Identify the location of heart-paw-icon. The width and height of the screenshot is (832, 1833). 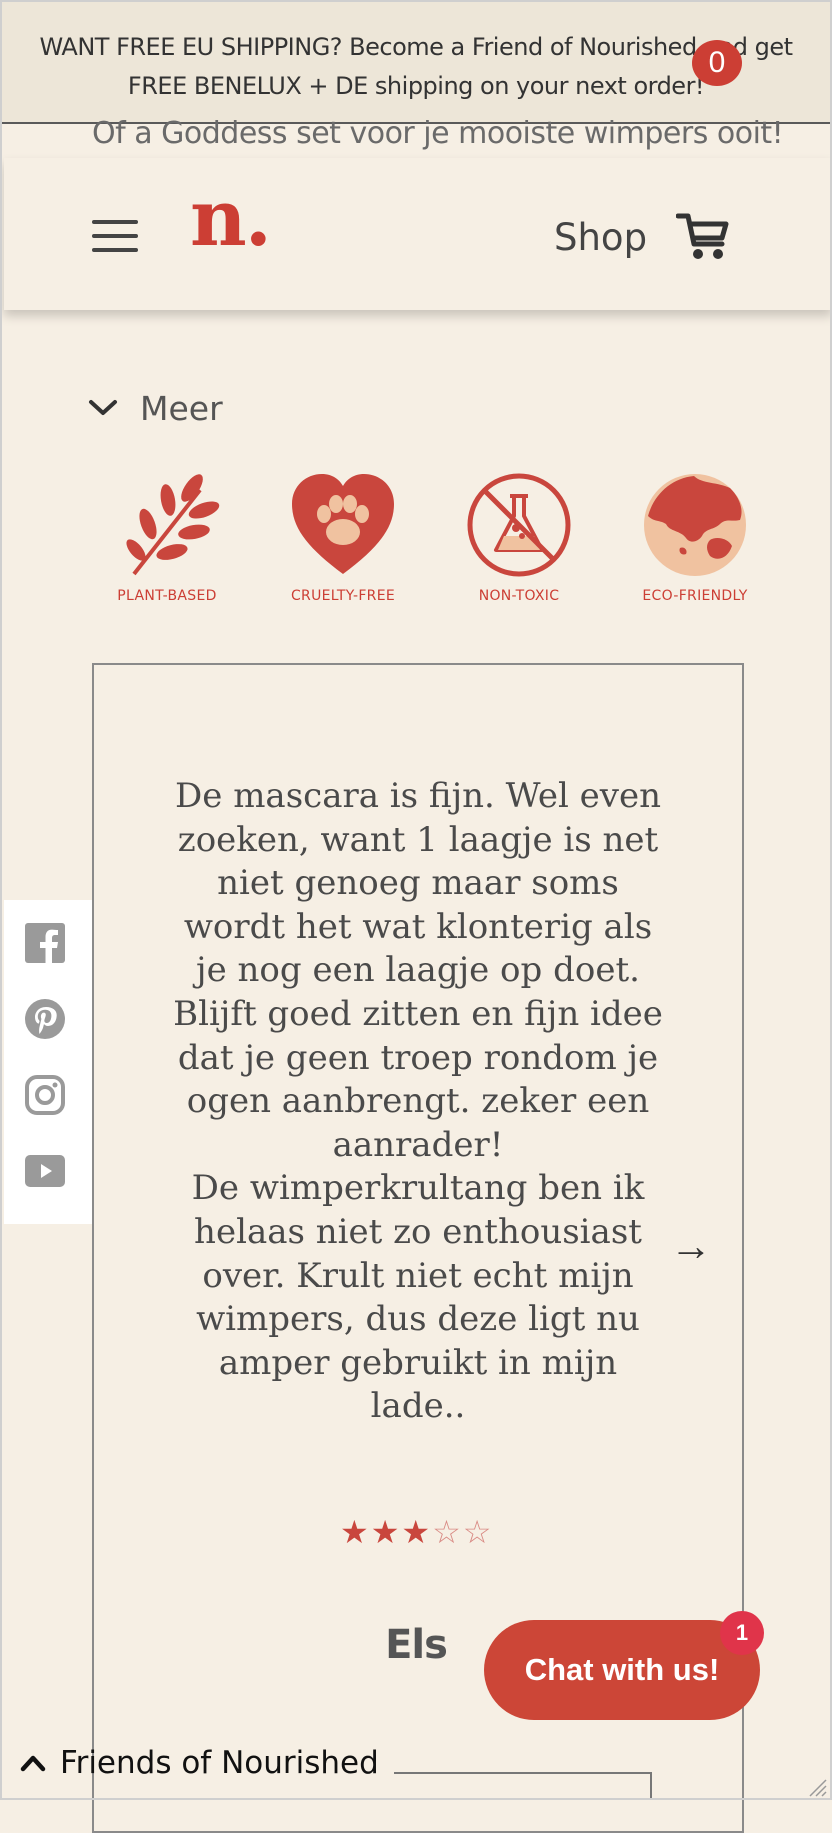
(343, 524).